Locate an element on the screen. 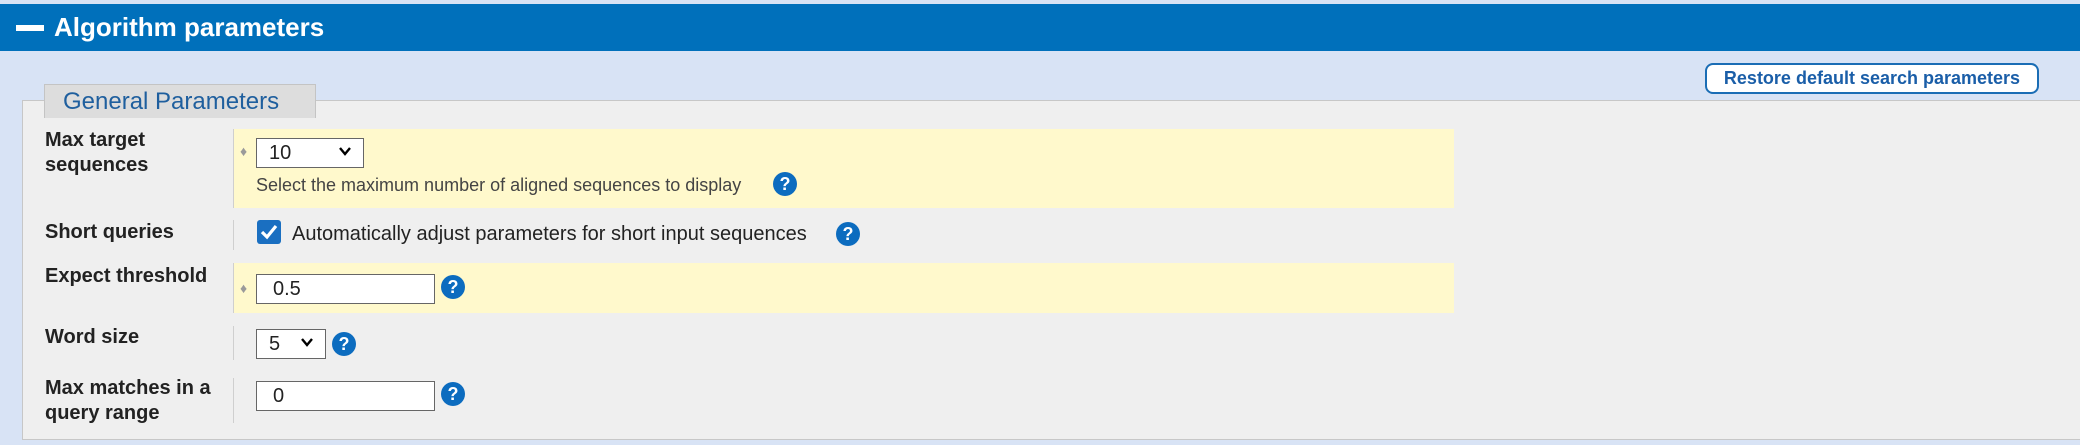  max-target-label: Max target sequences is located at coordinates (97, 152).